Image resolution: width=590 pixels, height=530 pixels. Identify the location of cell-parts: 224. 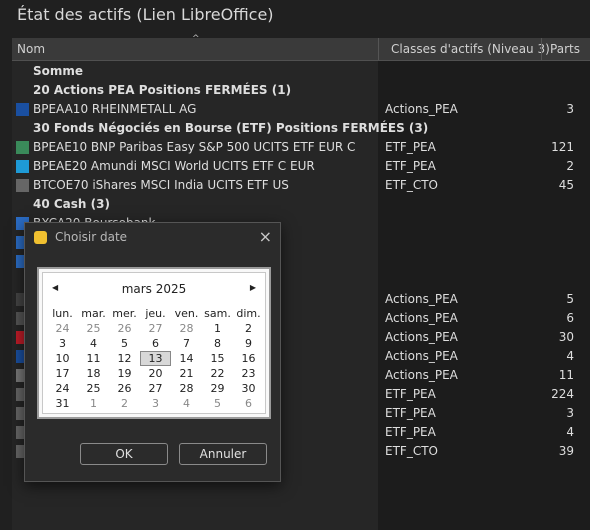
(562, 394).